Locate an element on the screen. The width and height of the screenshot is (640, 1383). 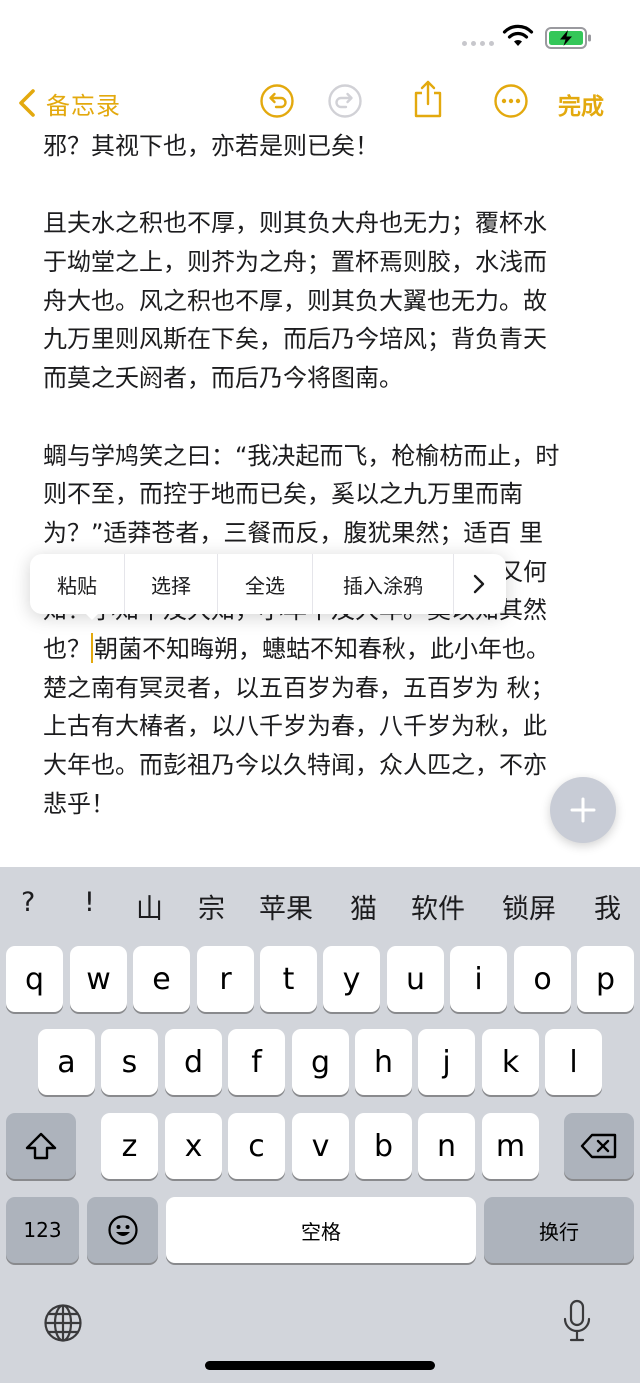
note-line: 舟大也。风之积也不厚，则其负大翼也无力。故 is located at coordinates (295, 300).